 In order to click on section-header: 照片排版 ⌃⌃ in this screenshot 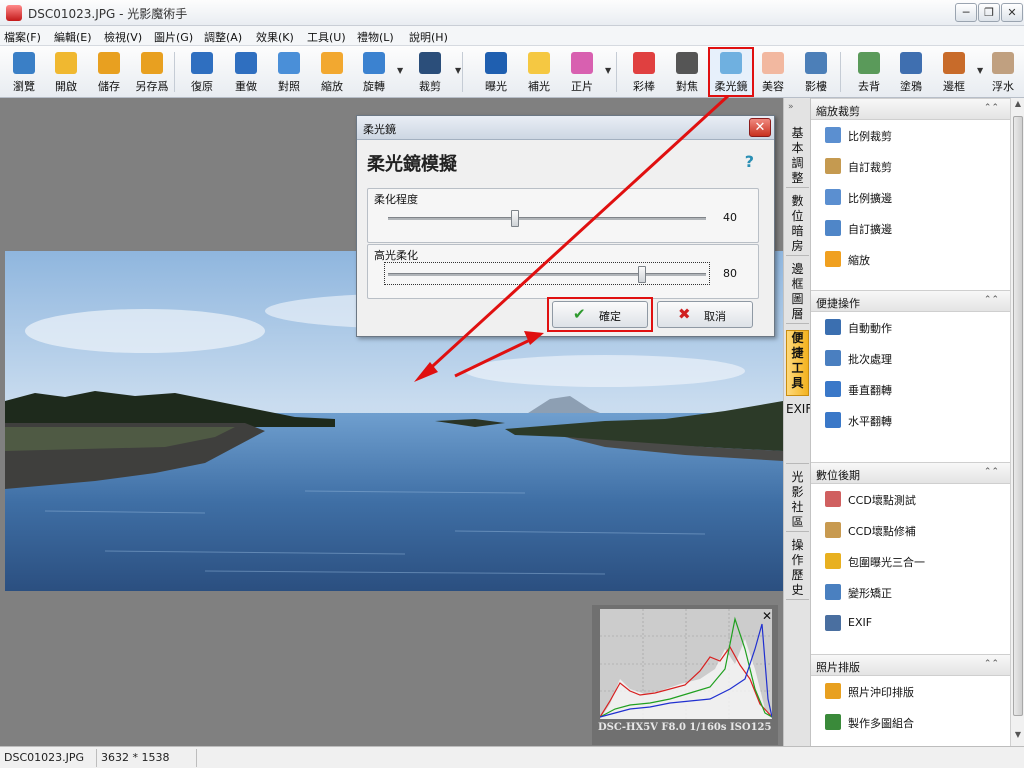, I will do `click(911, 665)`.